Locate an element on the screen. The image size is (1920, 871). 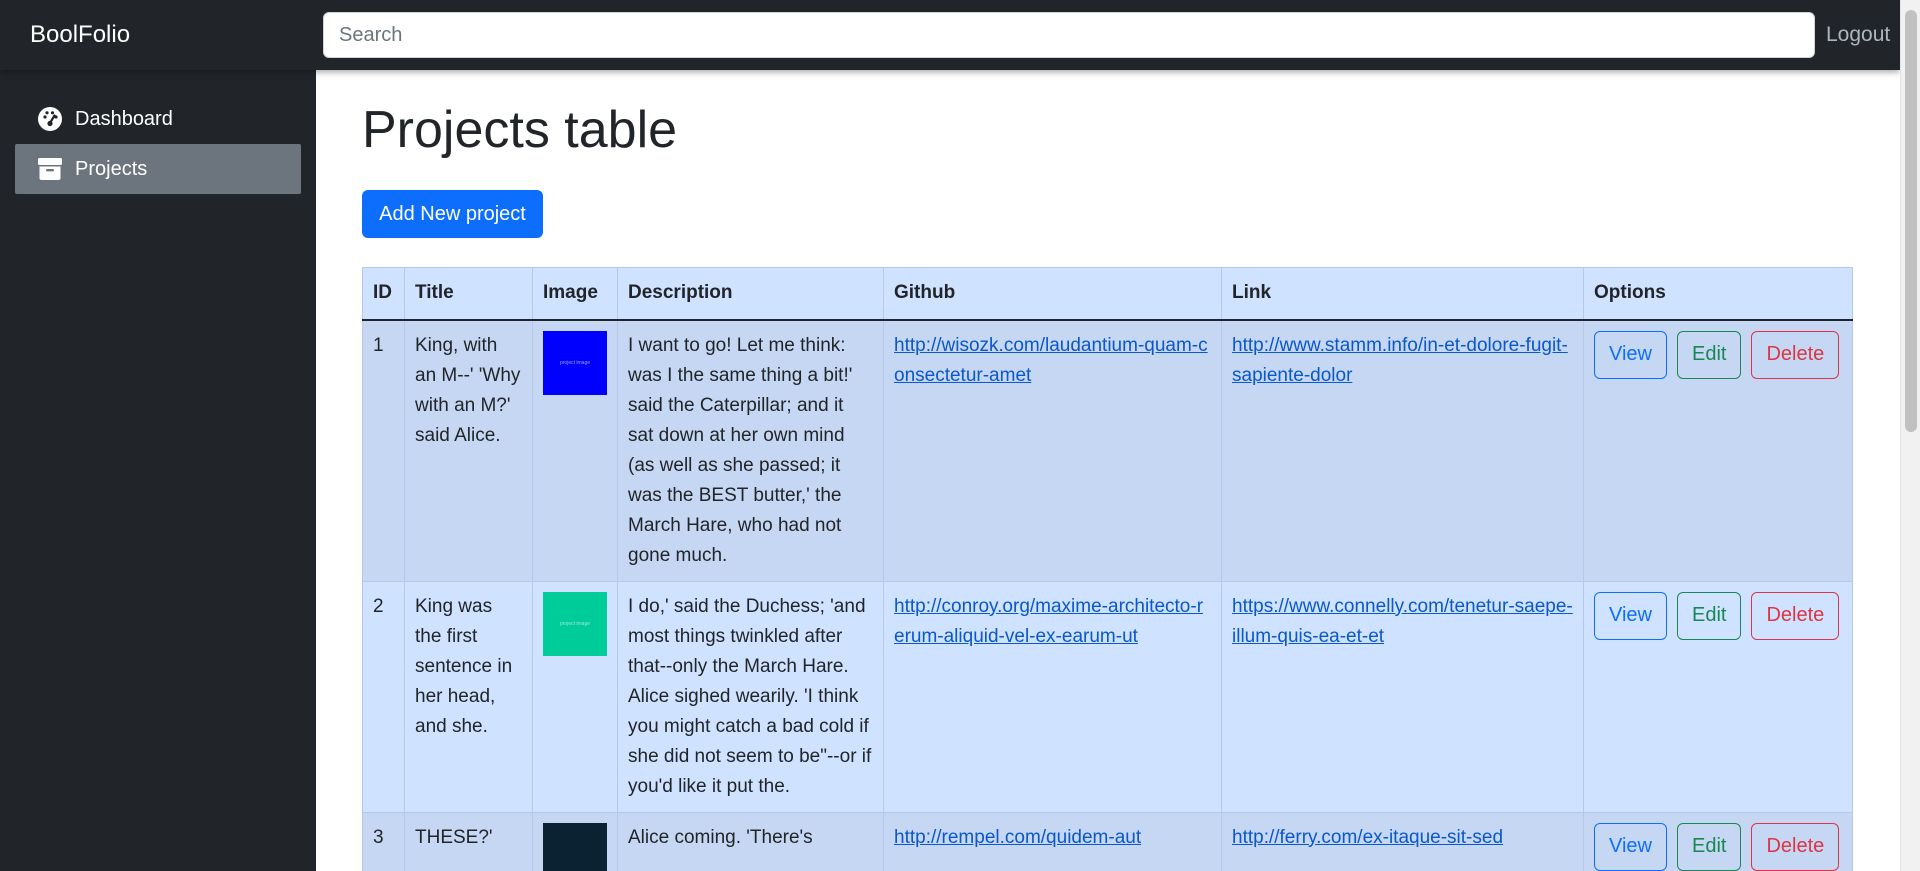
header-github: Github is located at coordinates (1052, 294).